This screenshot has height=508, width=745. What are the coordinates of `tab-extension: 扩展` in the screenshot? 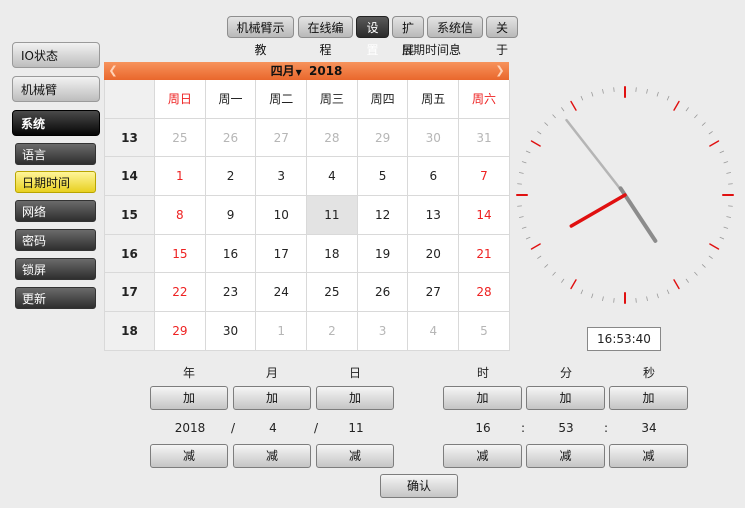 It's located at (408, 36).